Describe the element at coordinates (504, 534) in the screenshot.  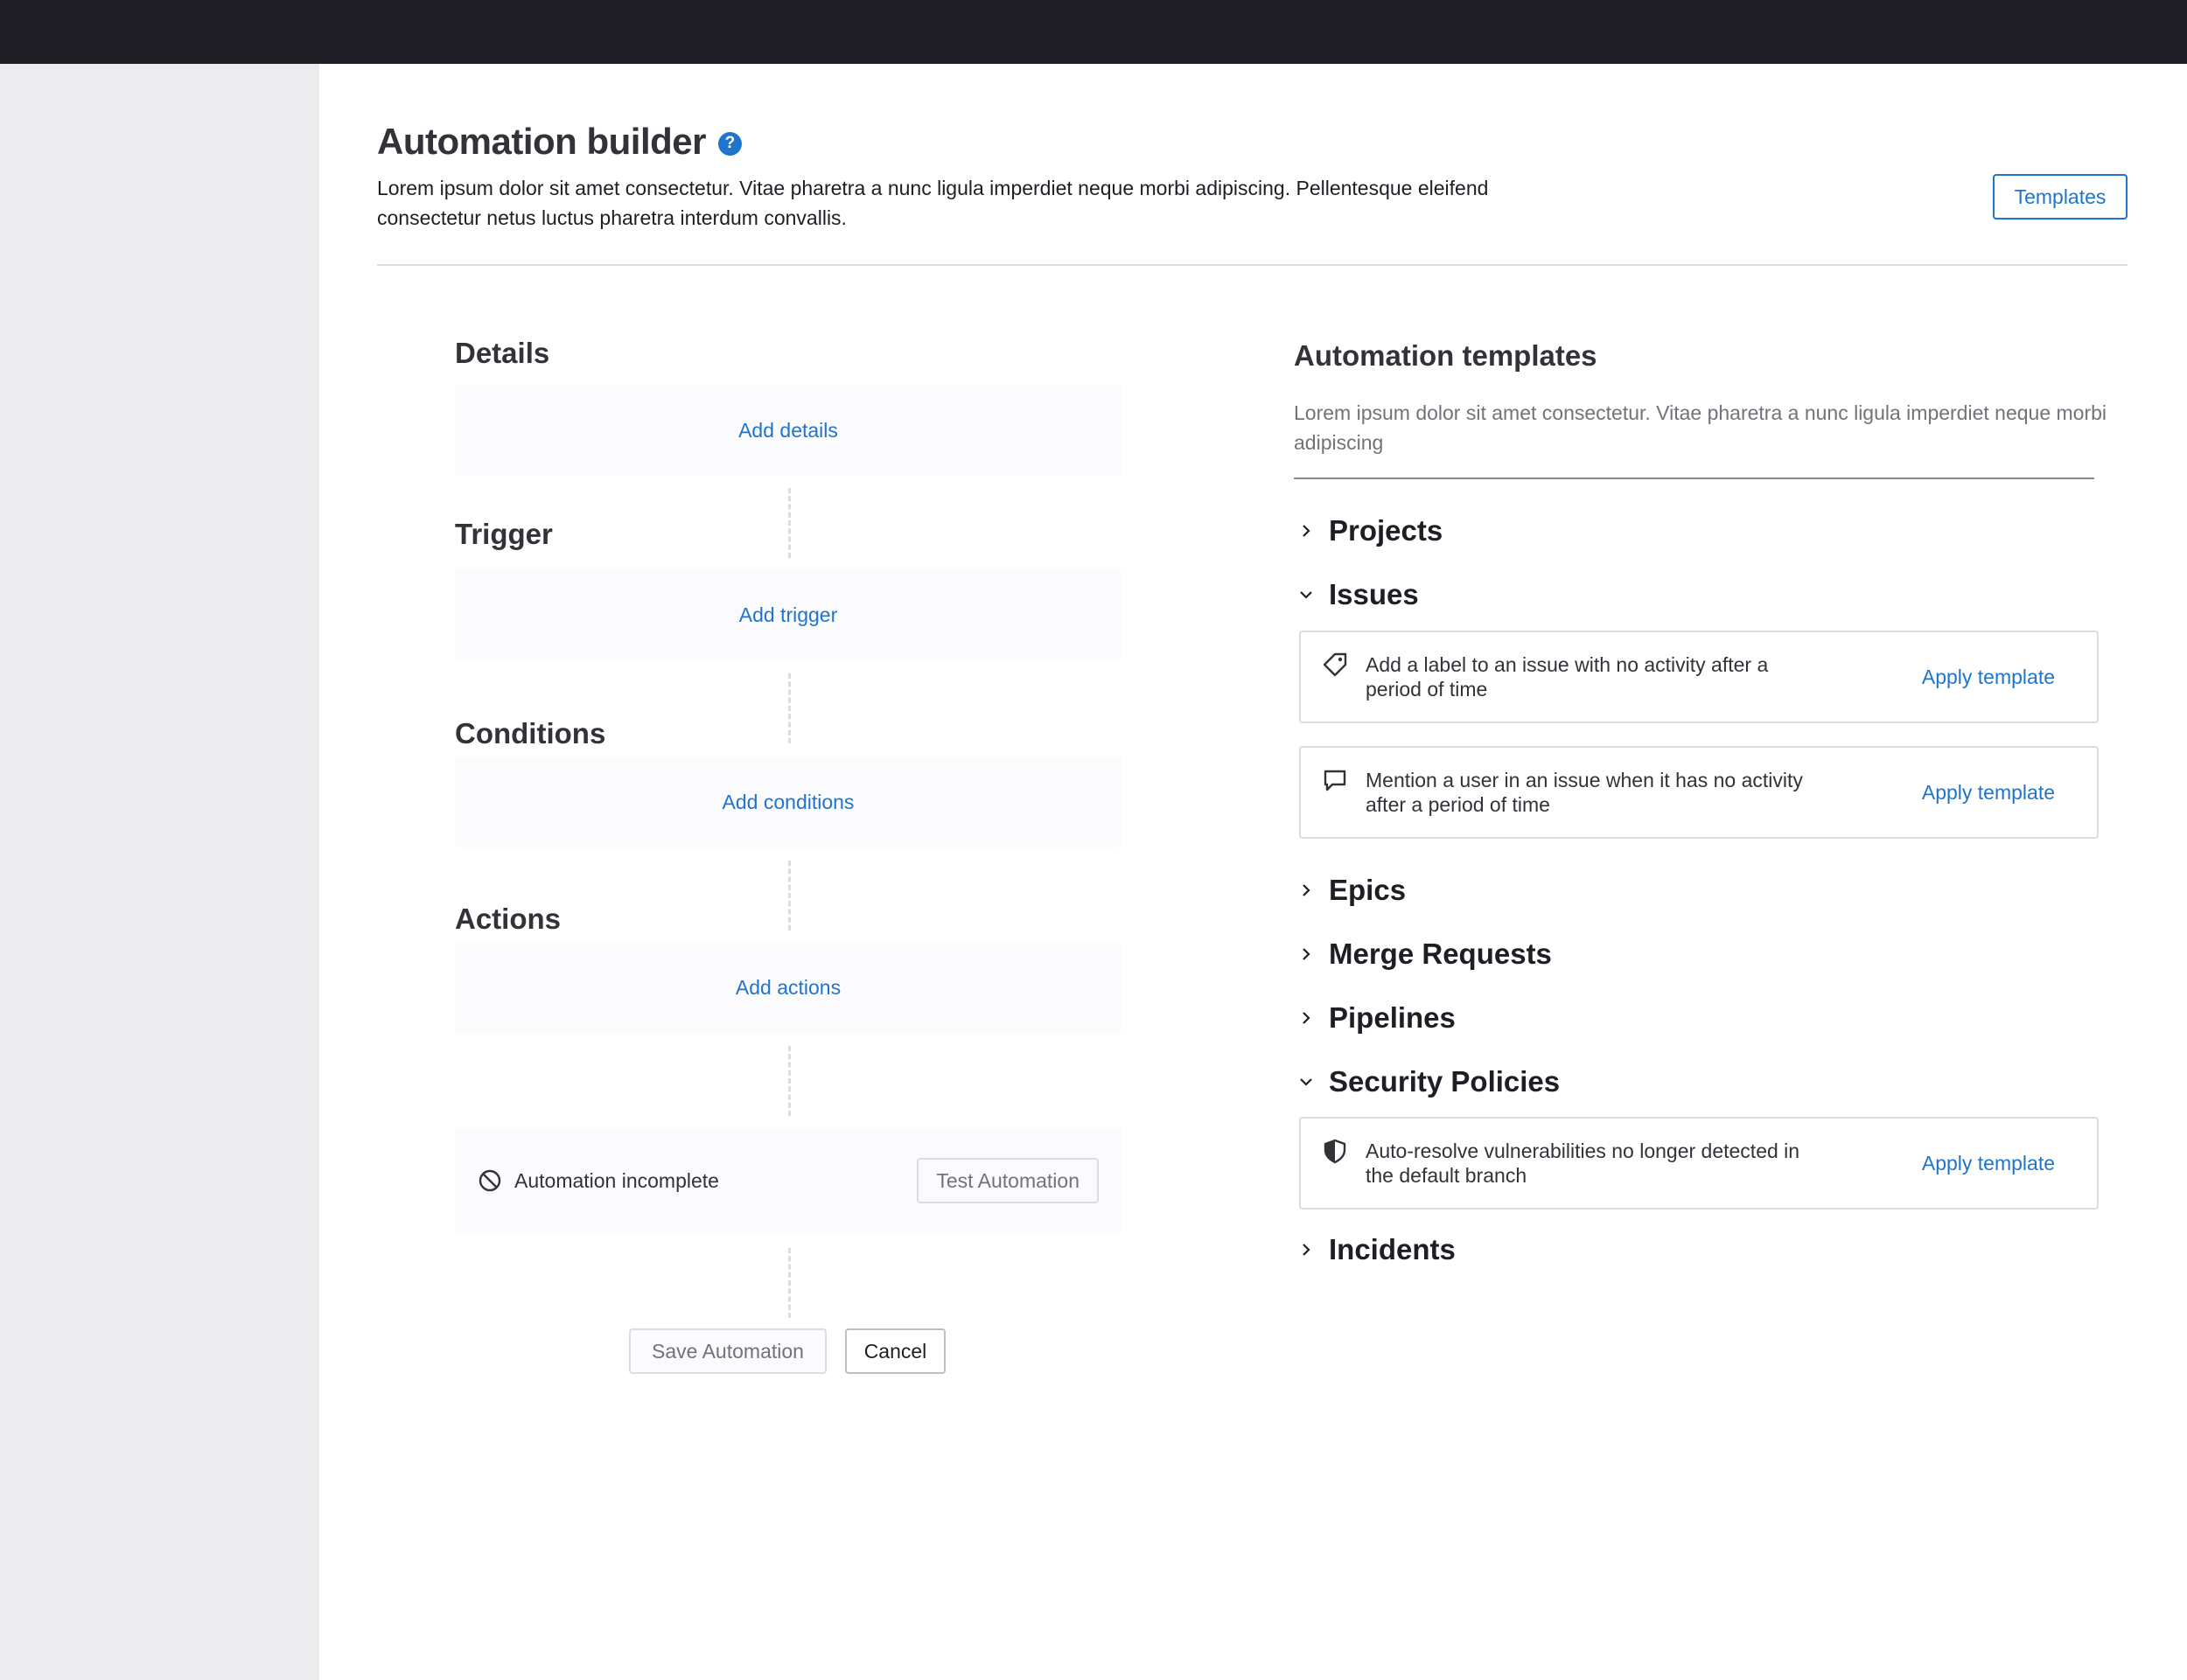
I see `section-title-trigger: Trigger` at that location.